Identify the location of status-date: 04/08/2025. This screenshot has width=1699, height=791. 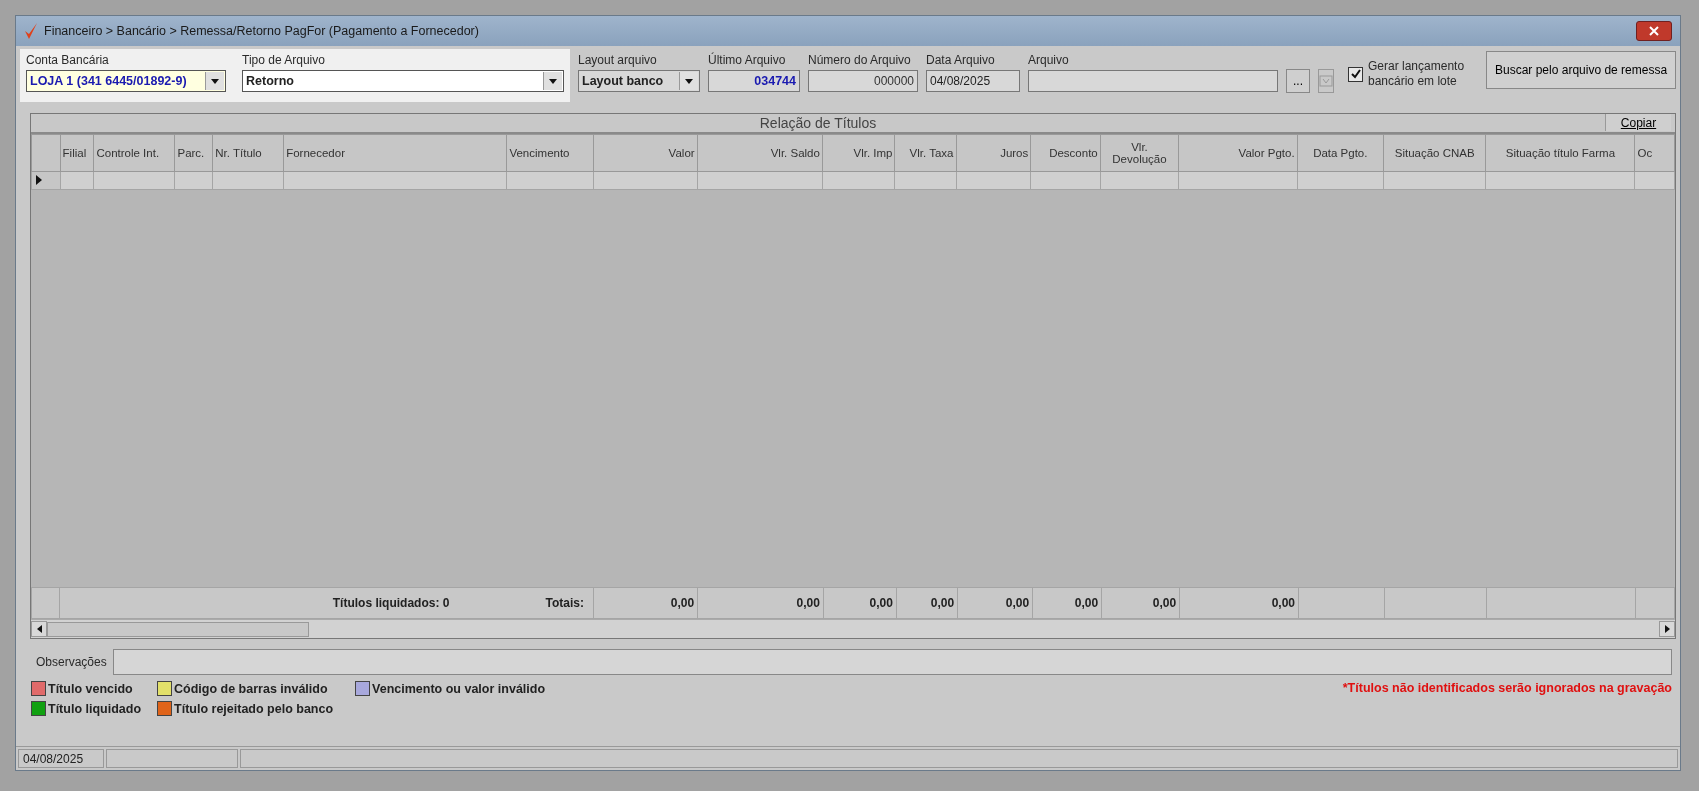
(61, 758).